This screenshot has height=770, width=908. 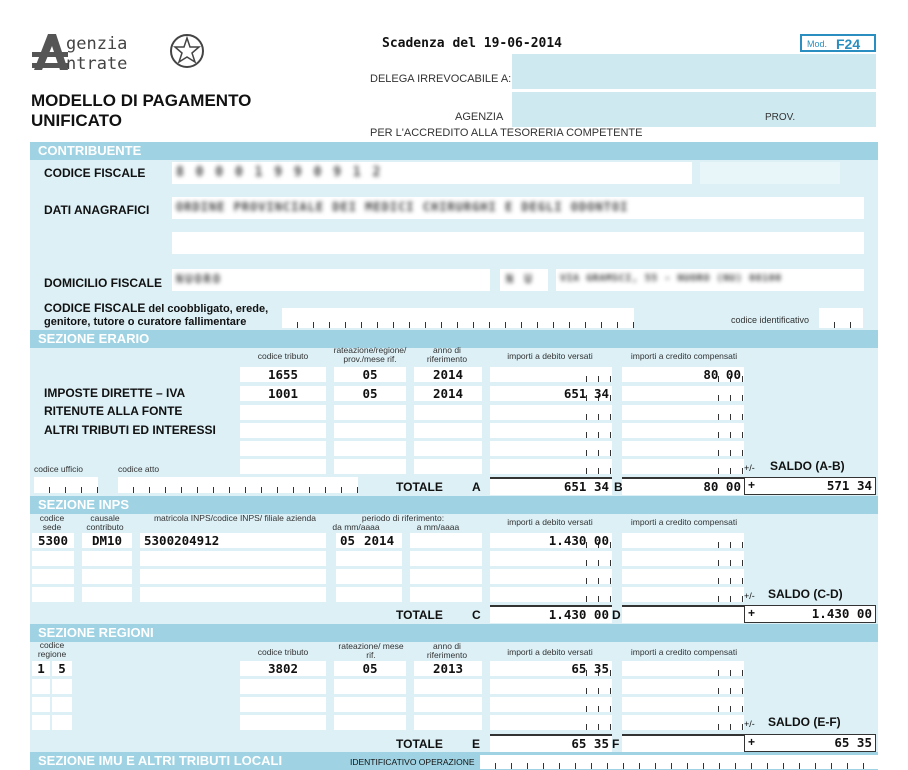 What do you see at coordinates (518, 243) in the screenshot?
I see `anagrafici-row2-field` at bounding box center [518, 243].